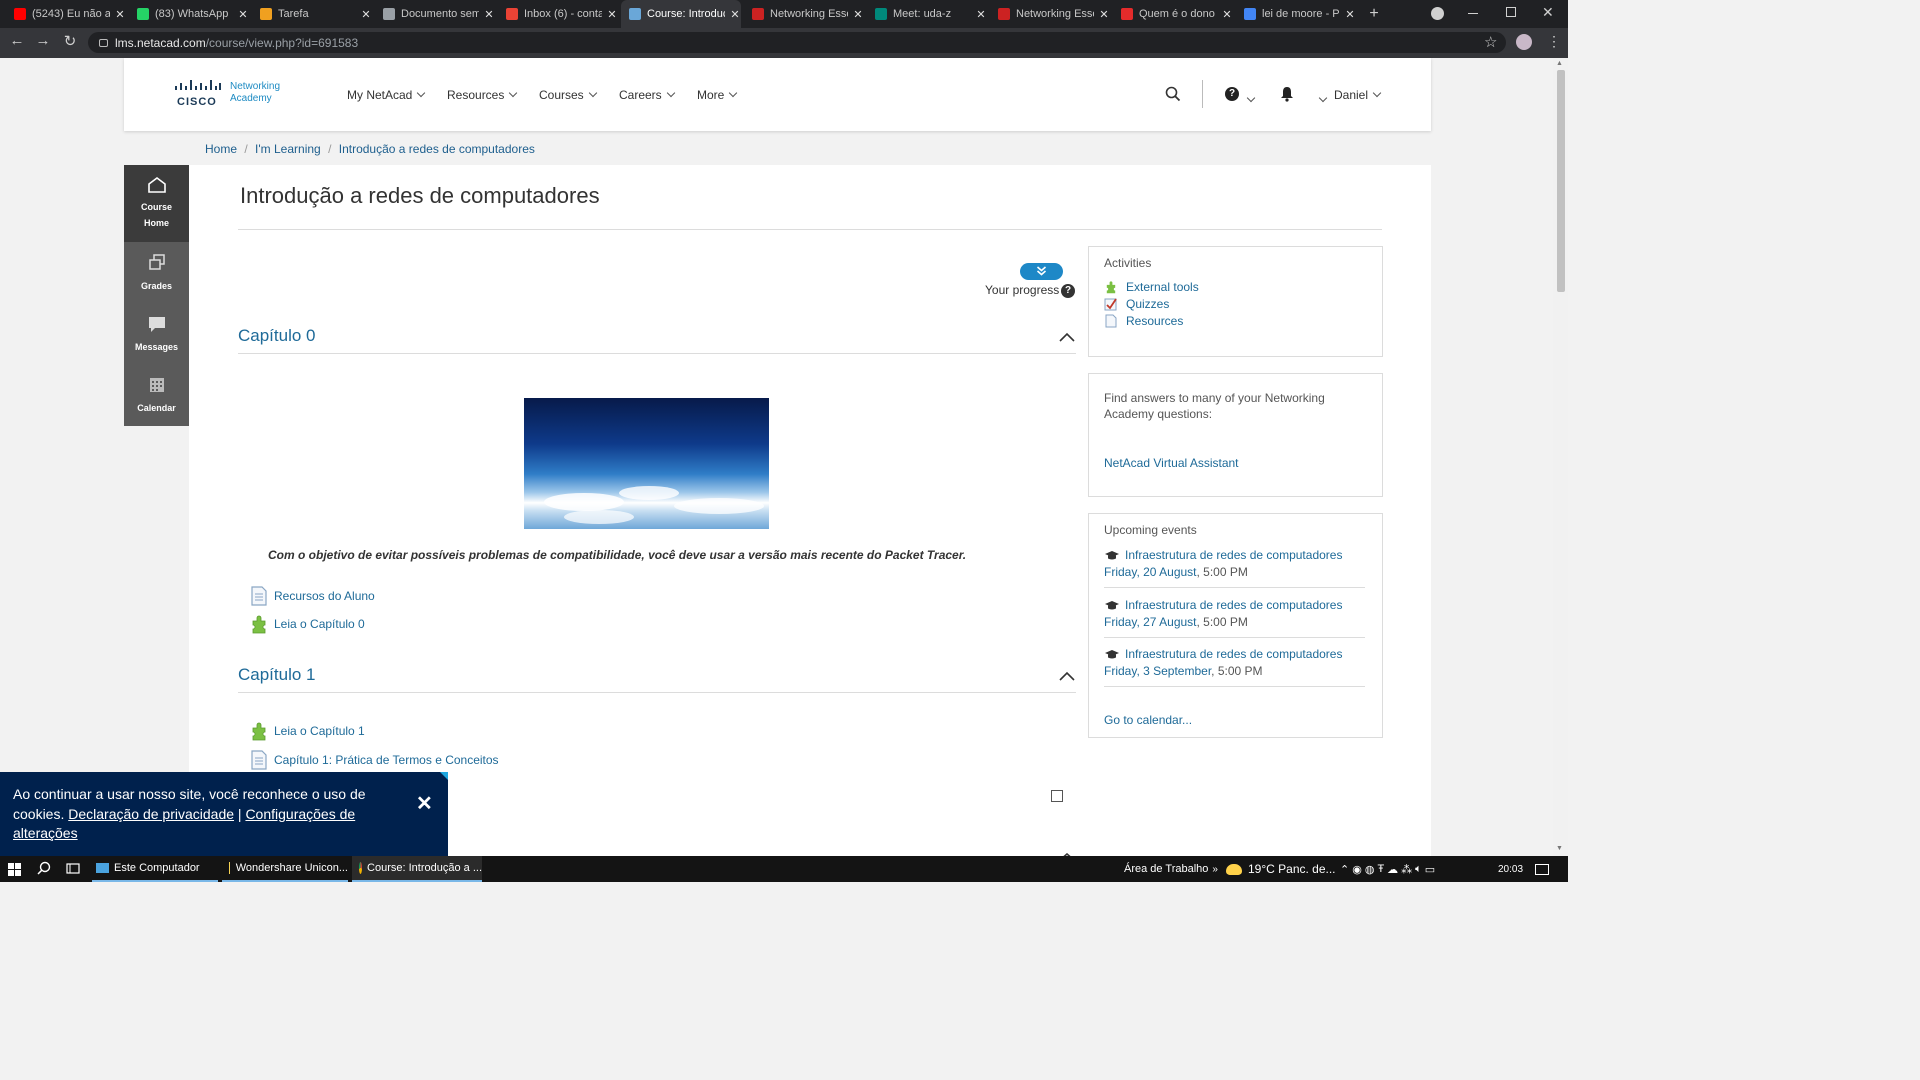 This screenshot has height=1080, width=1920. I want to click on menu-resources: Resources, so click(482, 95).